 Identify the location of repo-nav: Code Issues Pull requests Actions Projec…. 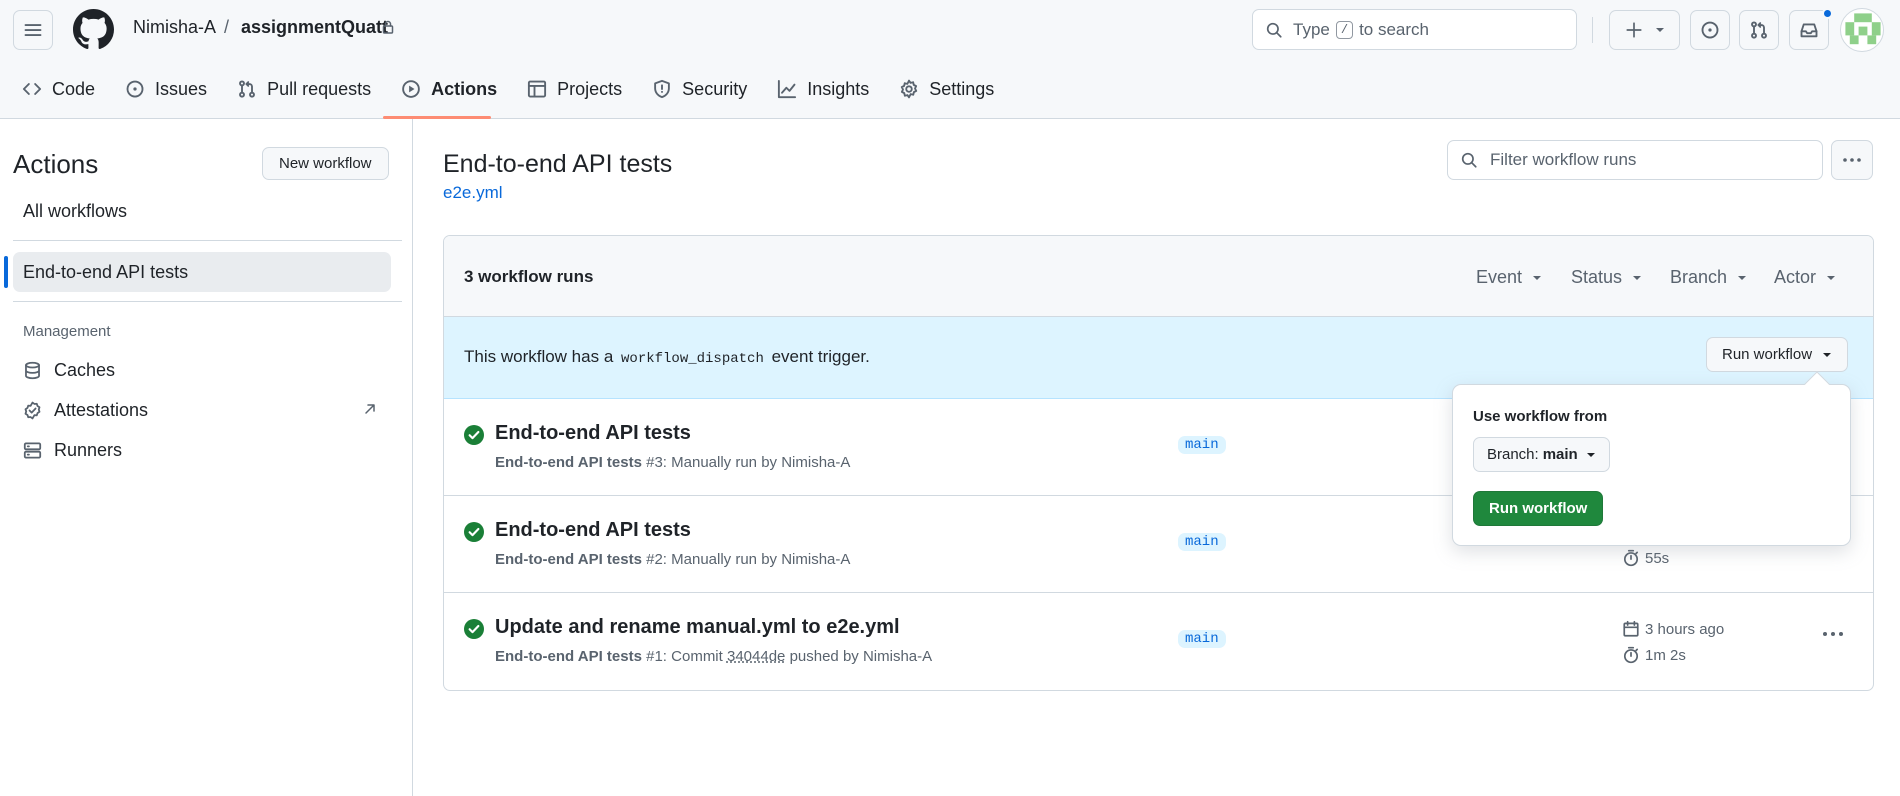
(515, 96).